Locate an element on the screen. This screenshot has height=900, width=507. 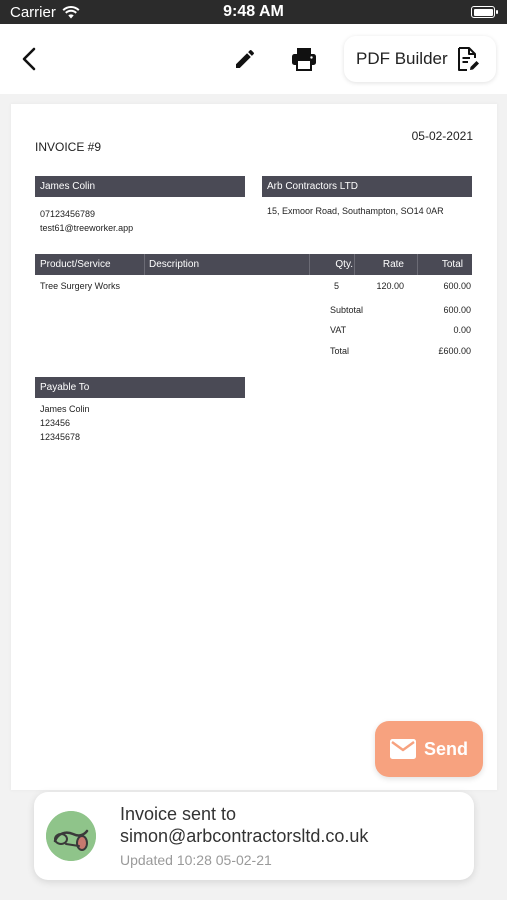
status-bar: Carrier 9:48 AM is located at coordinates (253, 12).